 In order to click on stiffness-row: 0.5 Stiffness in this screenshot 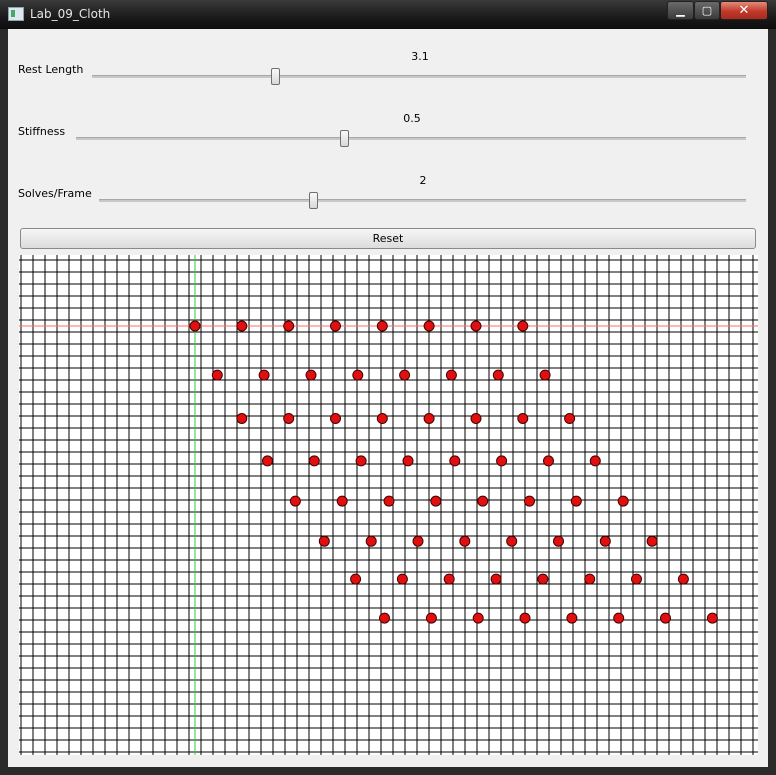, I will do `click(388, 128)`.